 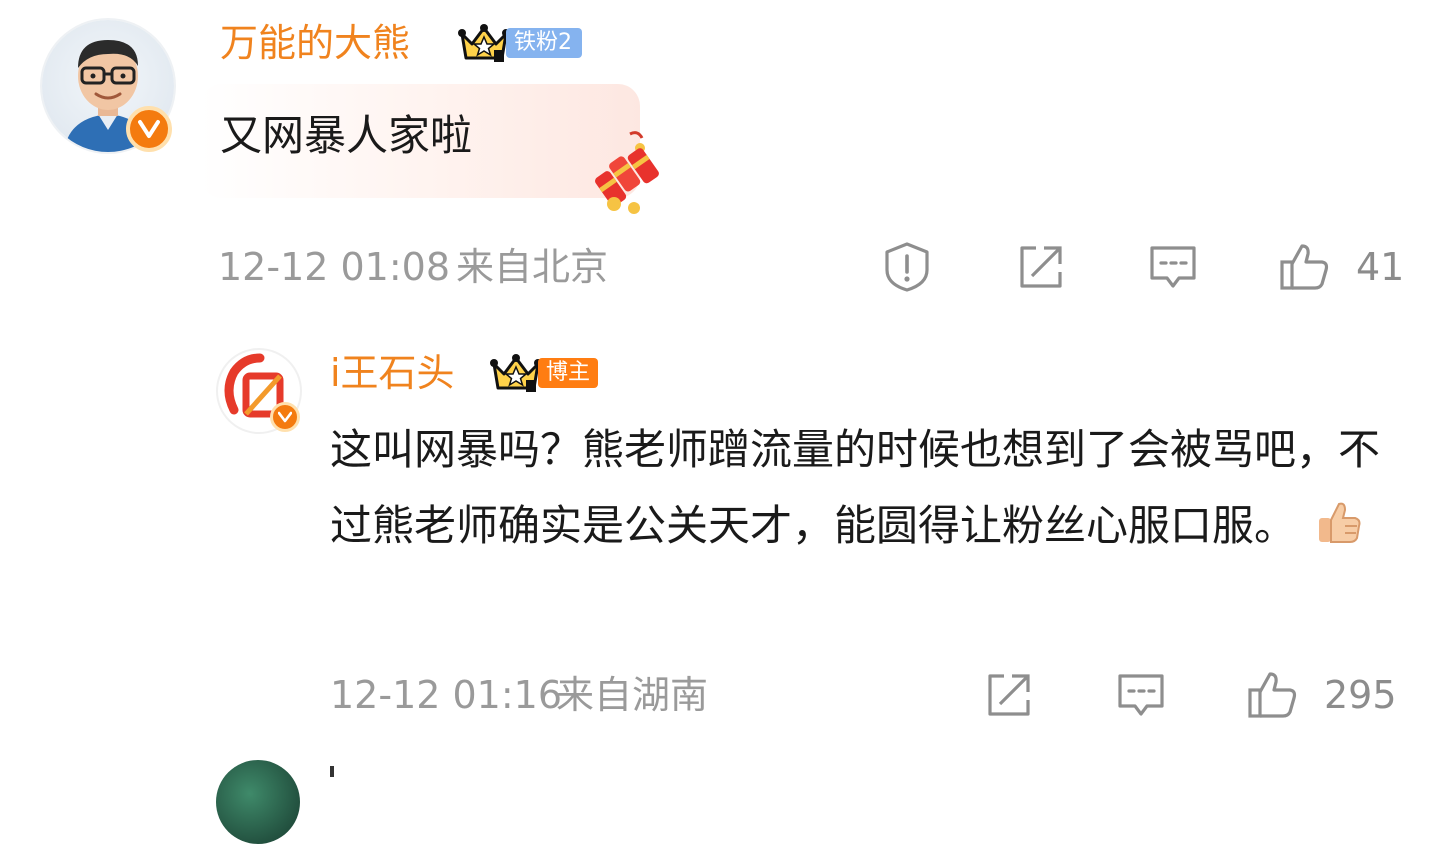 What do you see at coordinates (258, 802) in the screenshot?
I see `avatar` at bounding box center [258, 802].